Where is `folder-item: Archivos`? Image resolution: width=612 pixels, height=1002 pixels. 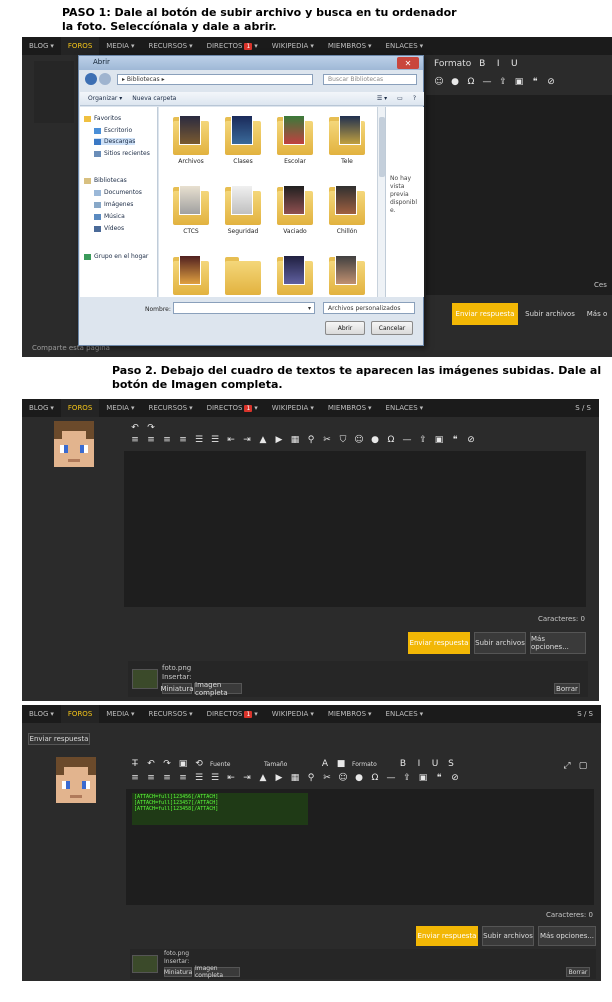 folder-item: Archivos is located at coordinates (191, 142).